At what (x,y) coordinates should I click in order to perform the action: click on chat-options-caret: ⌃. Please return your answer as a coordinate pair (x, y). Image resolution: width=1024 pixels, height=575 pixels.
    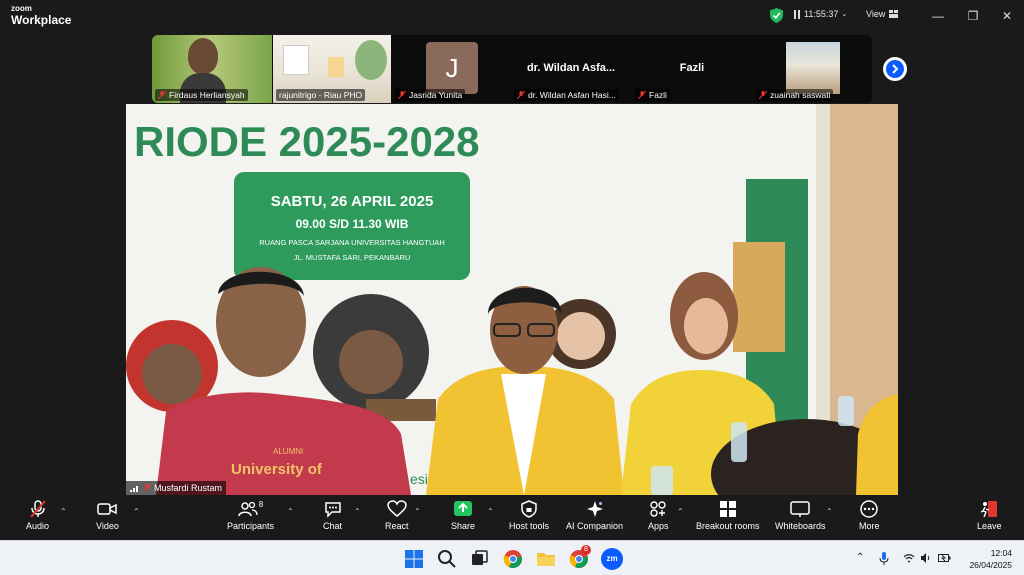
    Looking at the image, I should click on (357, 511).